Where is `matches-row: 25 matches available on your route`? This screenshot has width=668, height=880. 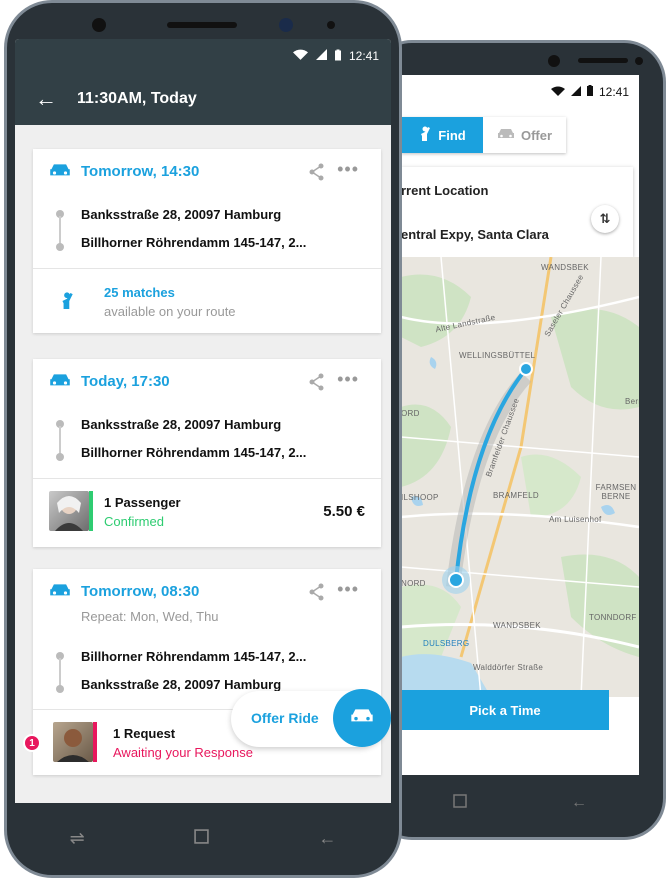 matches-row: 25 matches available on your route is located at coordinates (207, 300).